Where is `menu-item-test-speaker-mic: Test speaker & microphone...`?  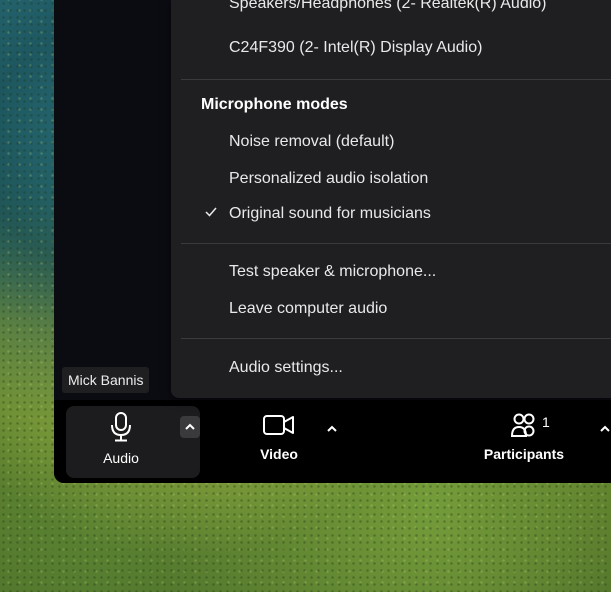
menu-item-test-speaker-mic: Test speaker & microphone... is located at coordinates (332, 272).